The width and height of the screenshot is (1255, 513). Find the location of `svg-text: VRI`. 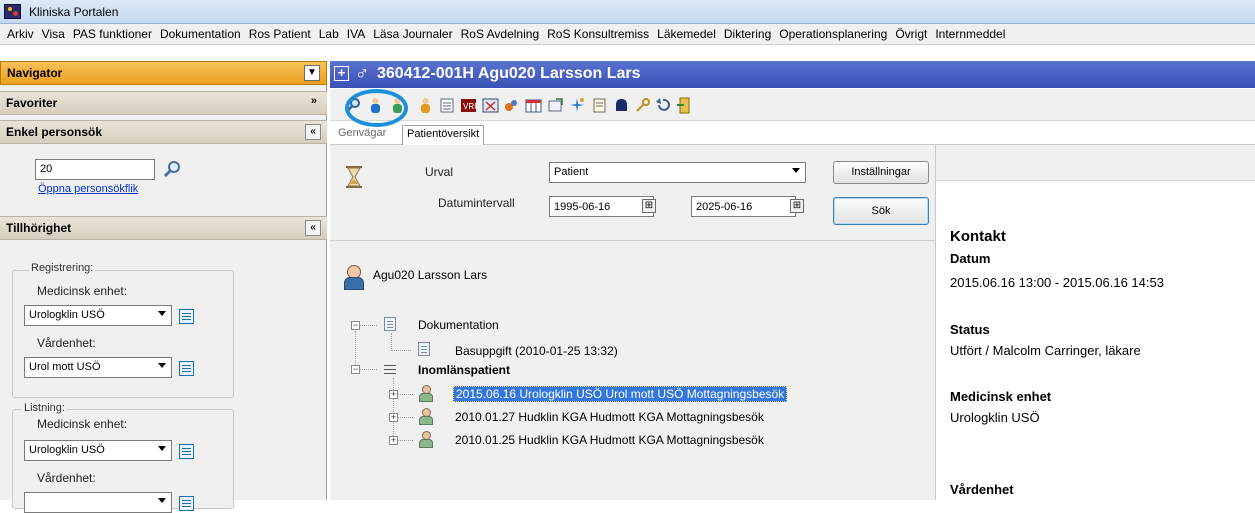

svg-text: VRI is located at coordinates (469, 106).